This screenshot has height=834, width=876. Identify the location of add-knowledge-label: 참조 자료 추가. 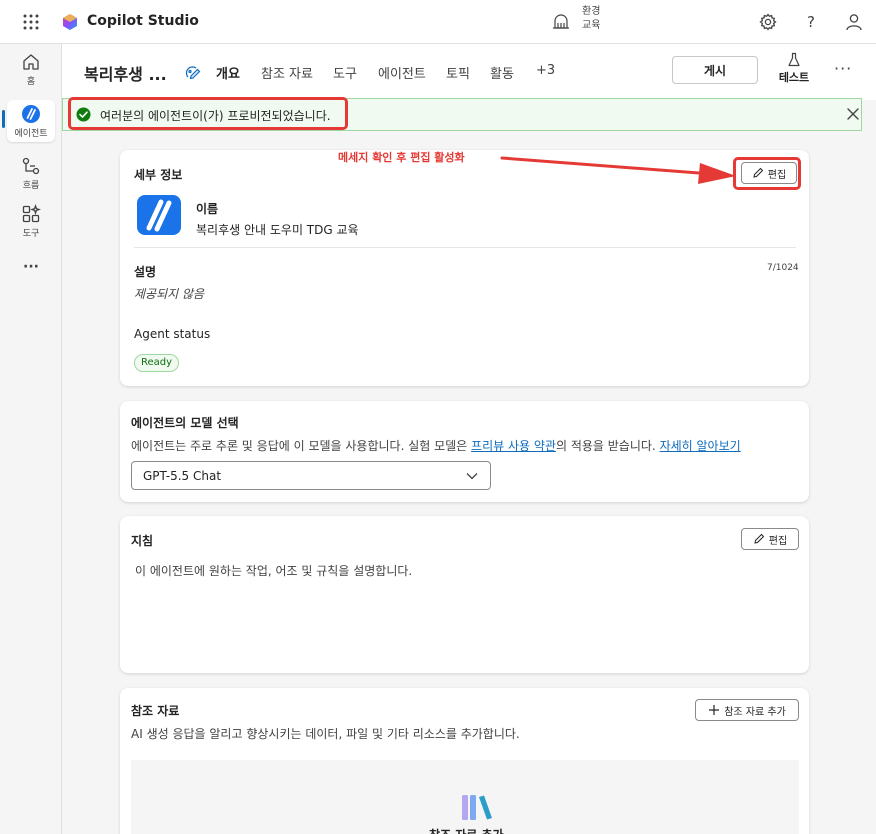
(755, 712).